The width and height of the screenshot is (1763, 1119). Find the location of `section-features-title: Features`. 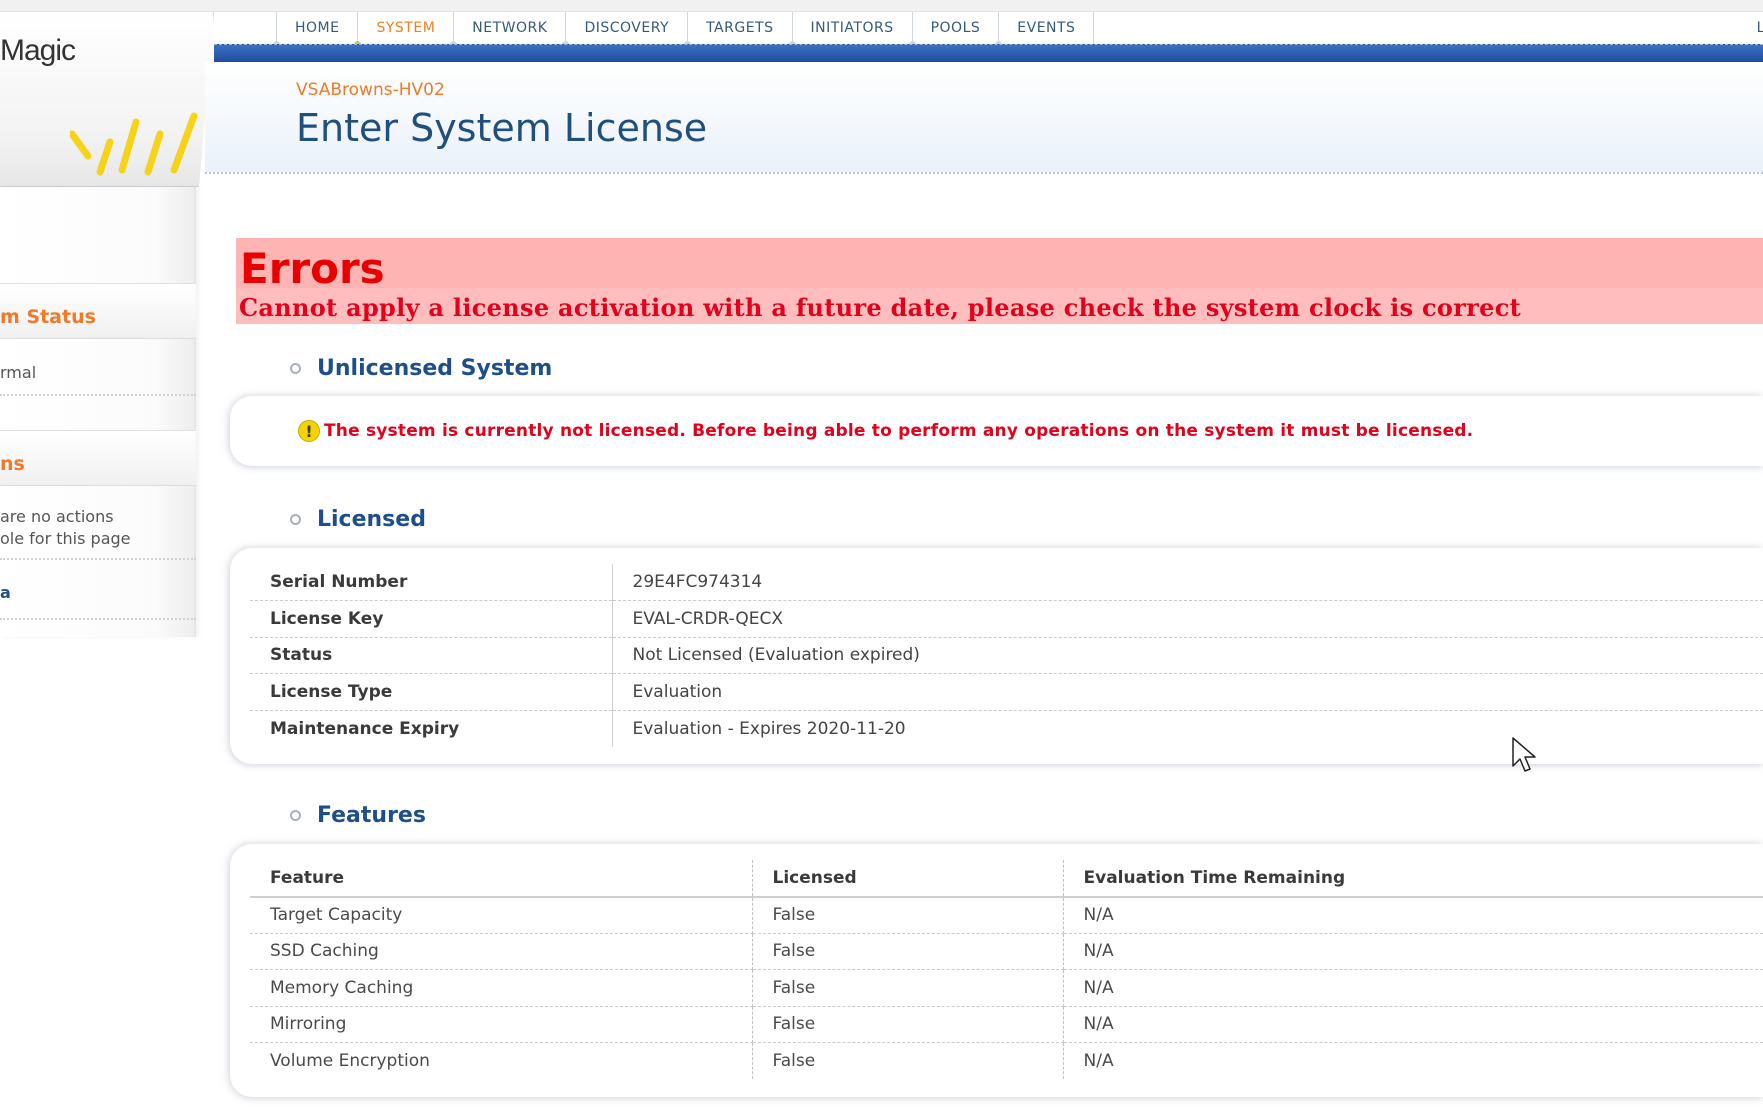

section-features-title: Features is located at coordinates (358, 815).